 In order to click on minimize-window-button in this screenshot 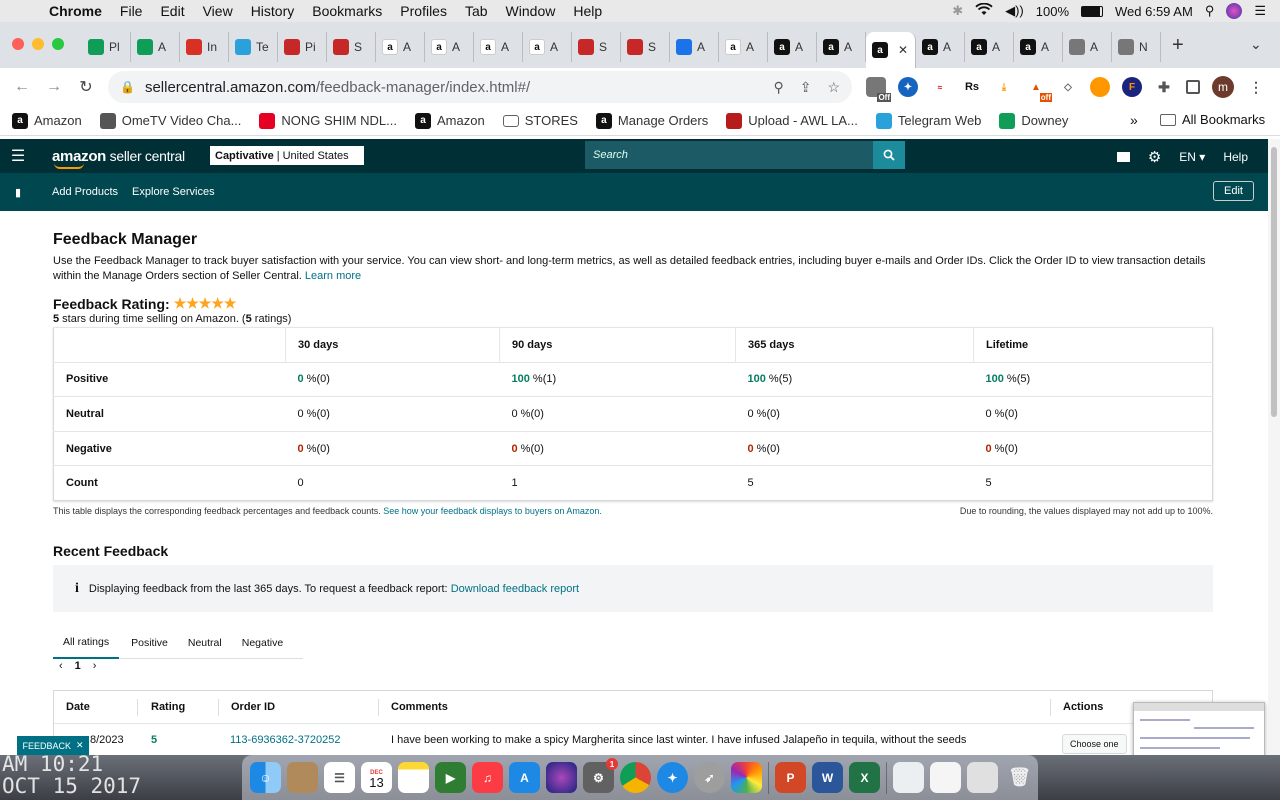, I will do `click(38, 44)`.